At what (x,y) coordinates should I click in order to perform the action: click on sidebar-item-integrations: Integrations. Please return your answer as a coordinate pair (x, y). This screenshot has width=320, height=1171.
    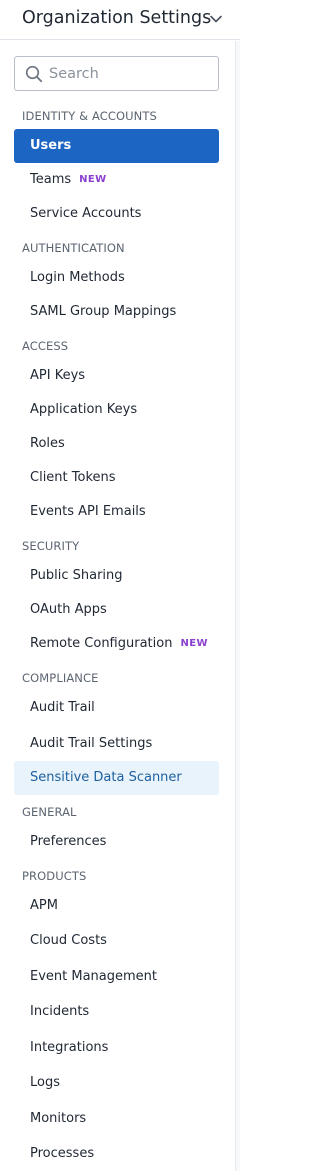
    Looking at the image, I should click on (116, 1048).